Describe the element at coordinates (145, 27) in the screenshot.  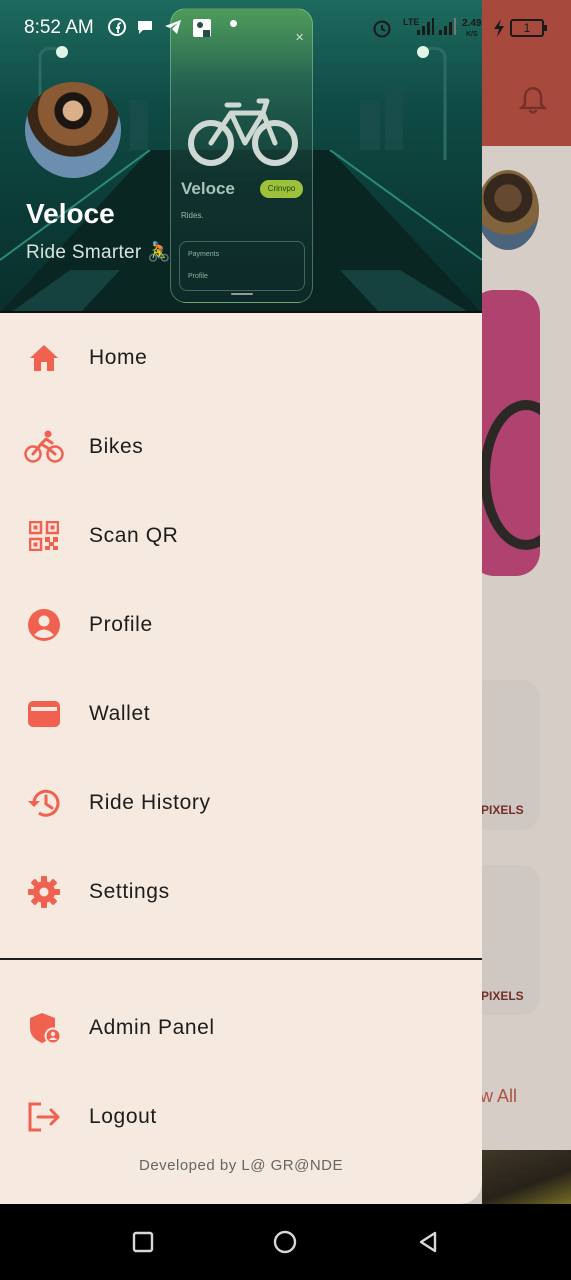
I see `chat-icon` at that location.